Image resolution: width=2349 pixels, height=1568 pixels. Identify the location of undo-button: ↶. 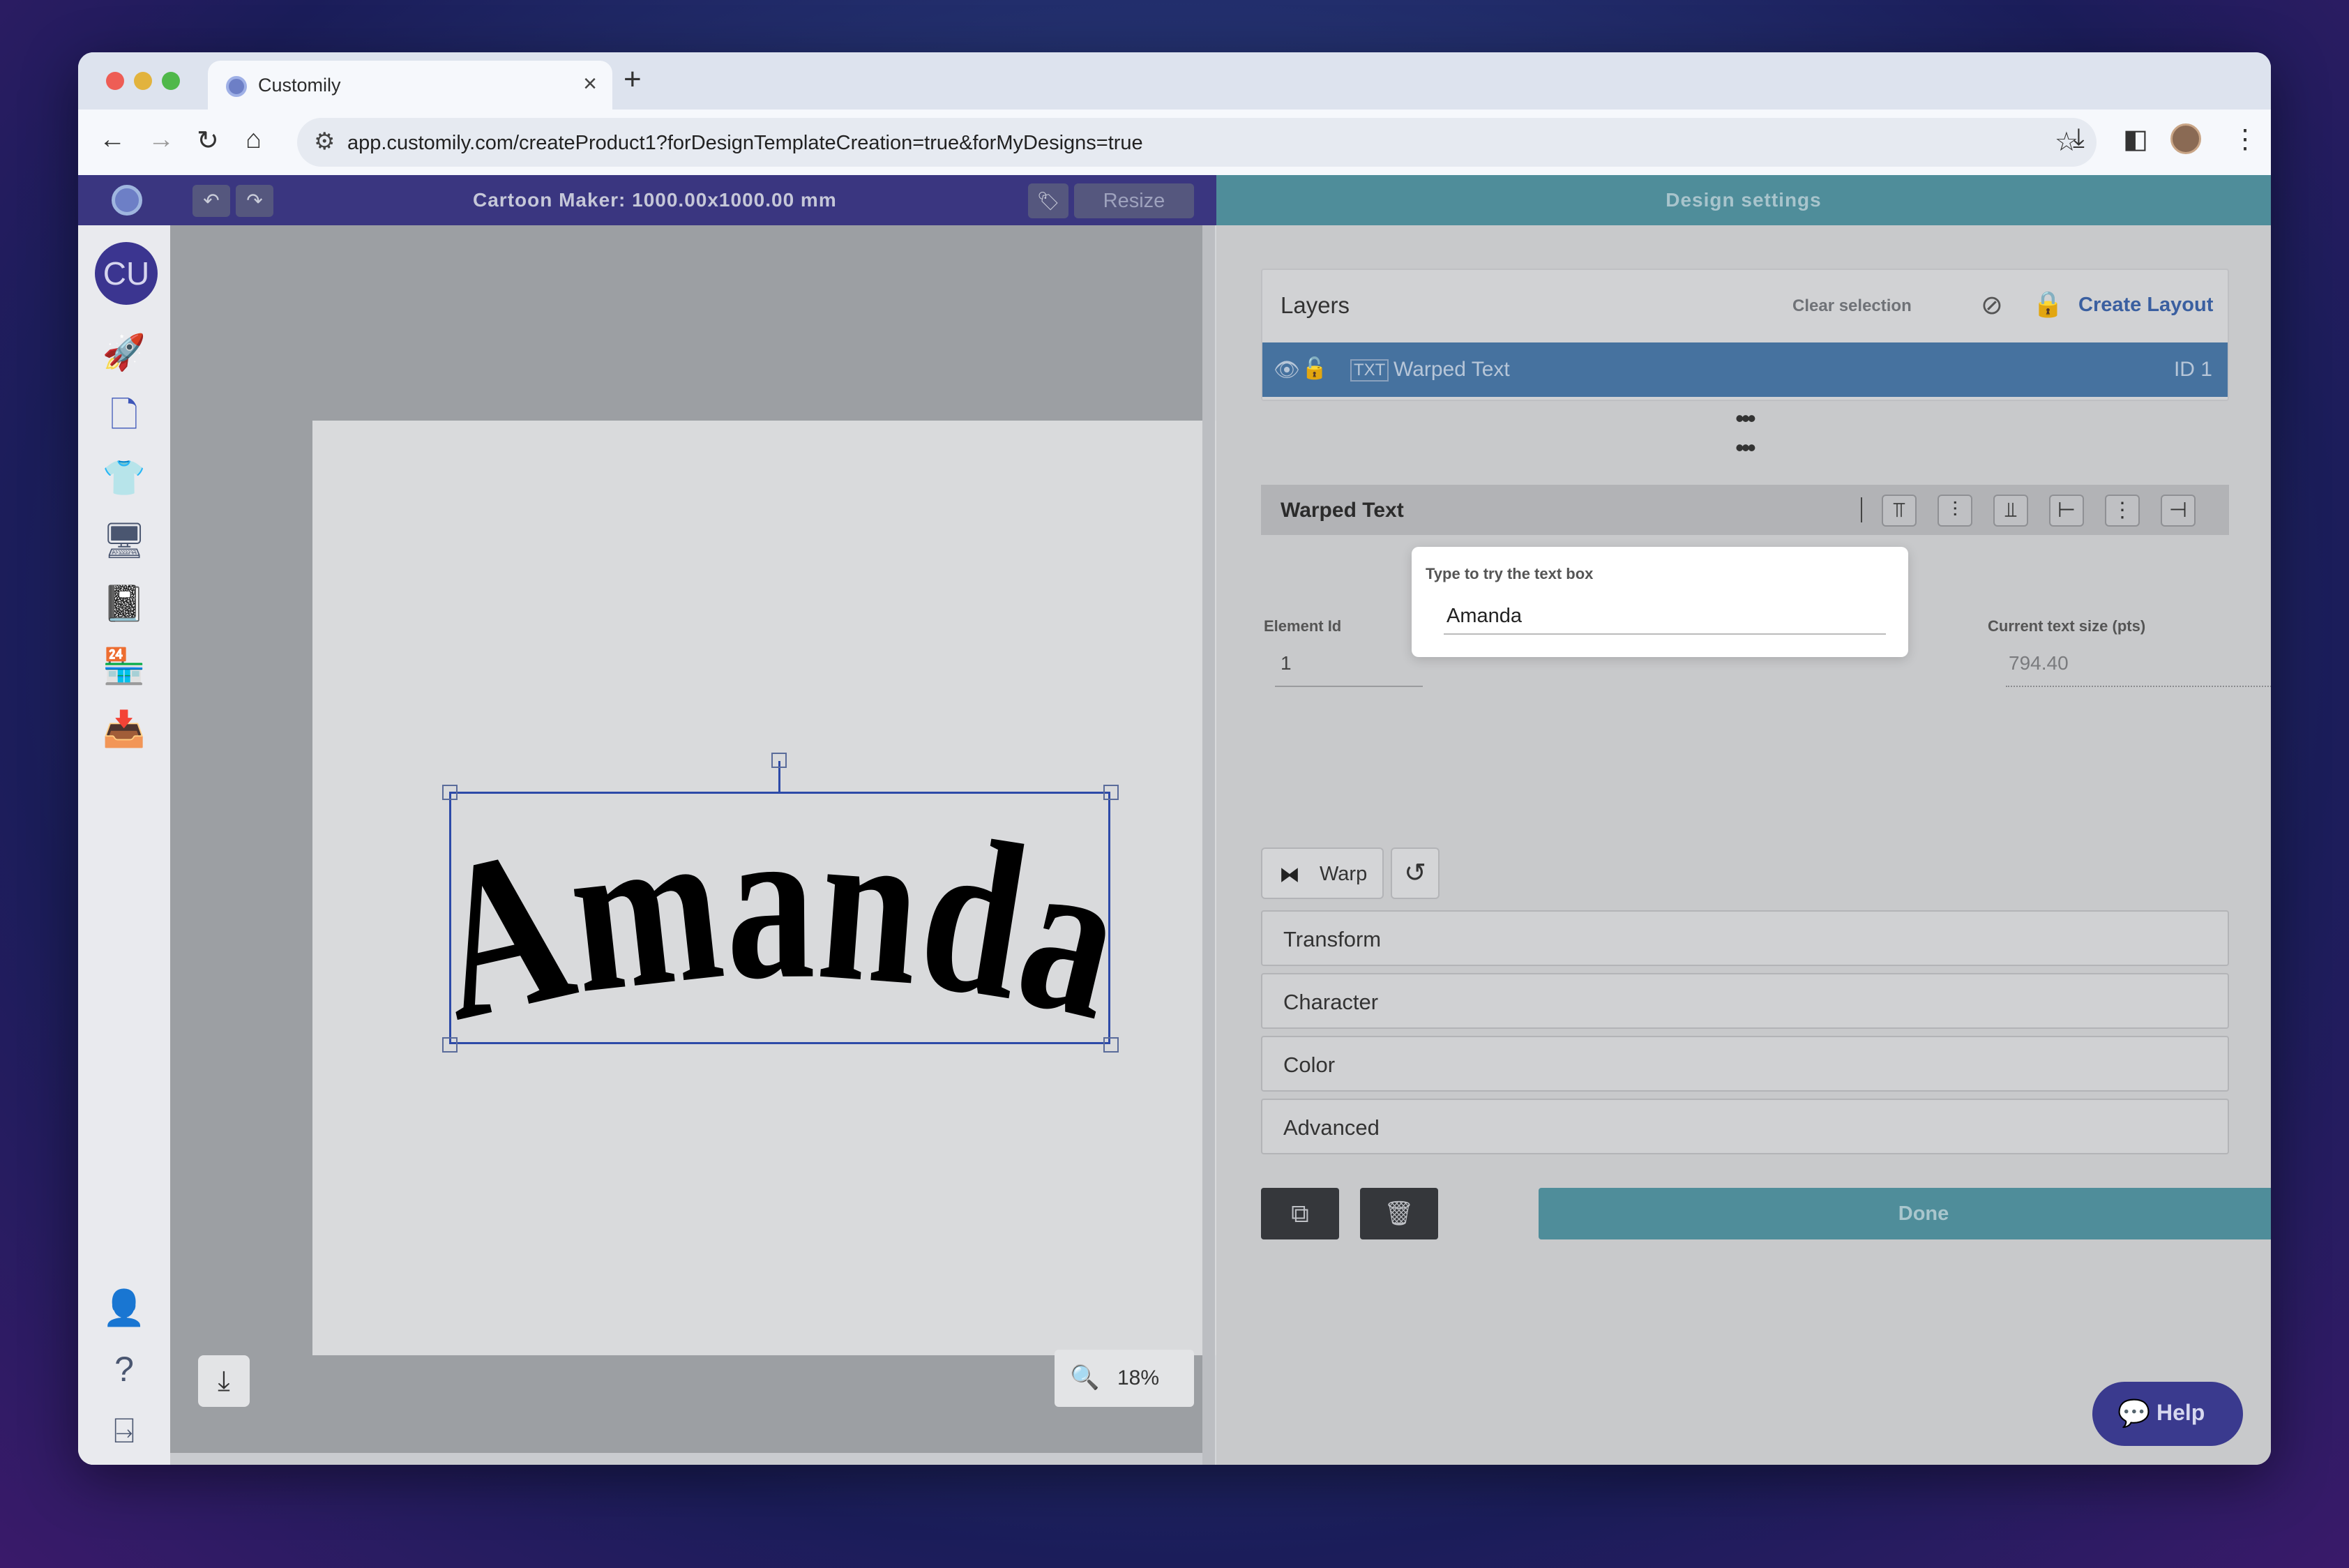
(211, 201).